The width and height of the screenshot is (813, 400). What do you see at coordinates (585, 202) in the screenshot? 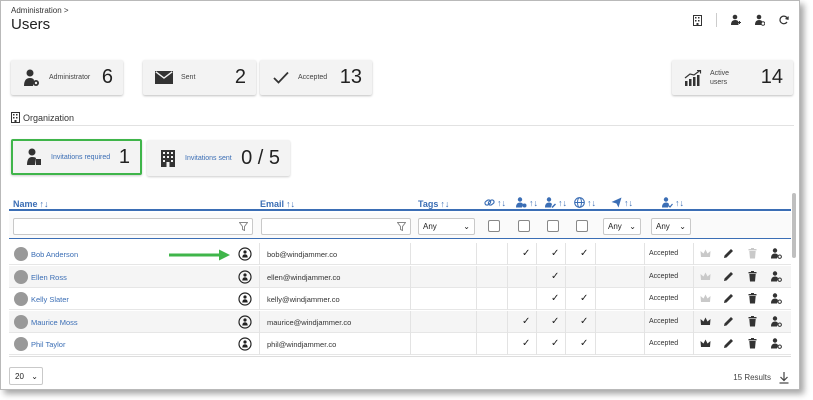
I see `column-header-global: ↑↓` at bounding box center [585, 202].